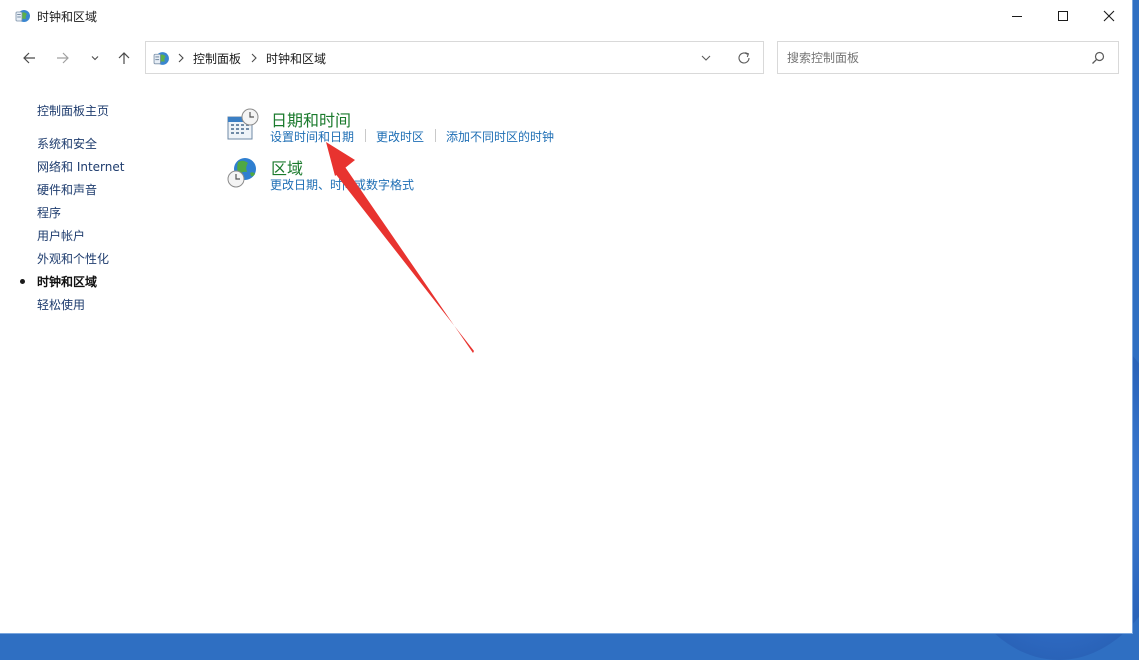 The image size is (1139, 660). I want to click on sidebar-item-system-security: 系统和安全, so click(67, 143).